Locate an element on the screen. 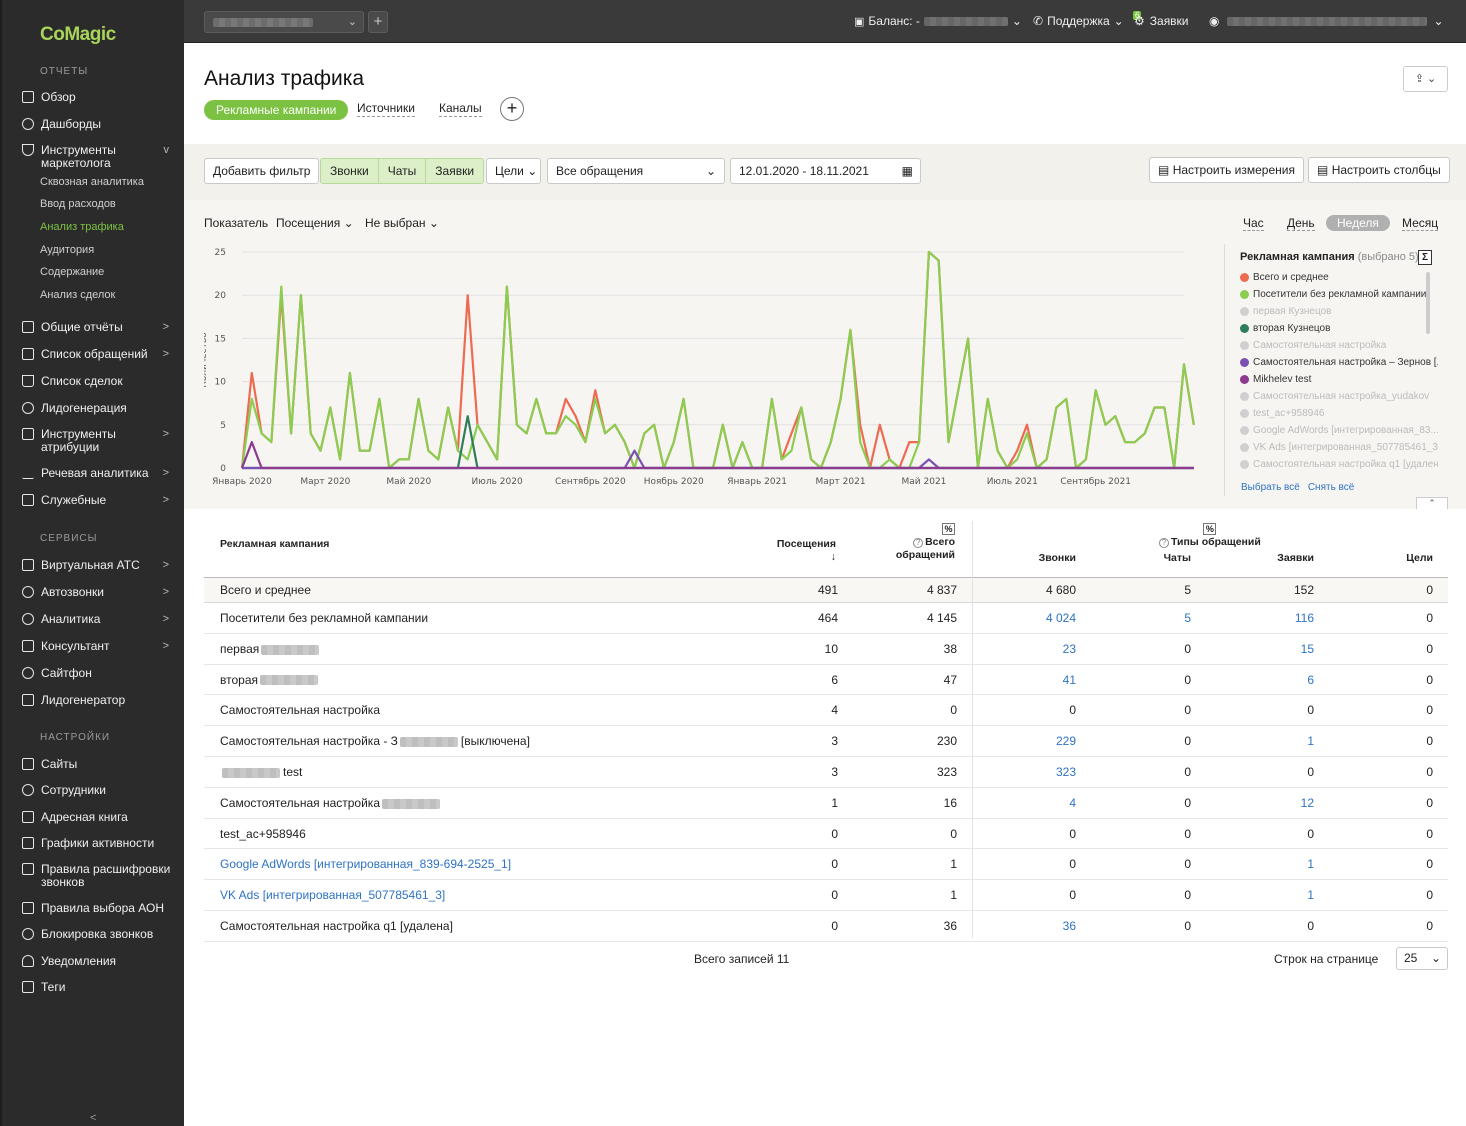 This screenshot has width=1466, height=1126. sidebar-item-service: Служебные > is located at coordinates (98, 500).